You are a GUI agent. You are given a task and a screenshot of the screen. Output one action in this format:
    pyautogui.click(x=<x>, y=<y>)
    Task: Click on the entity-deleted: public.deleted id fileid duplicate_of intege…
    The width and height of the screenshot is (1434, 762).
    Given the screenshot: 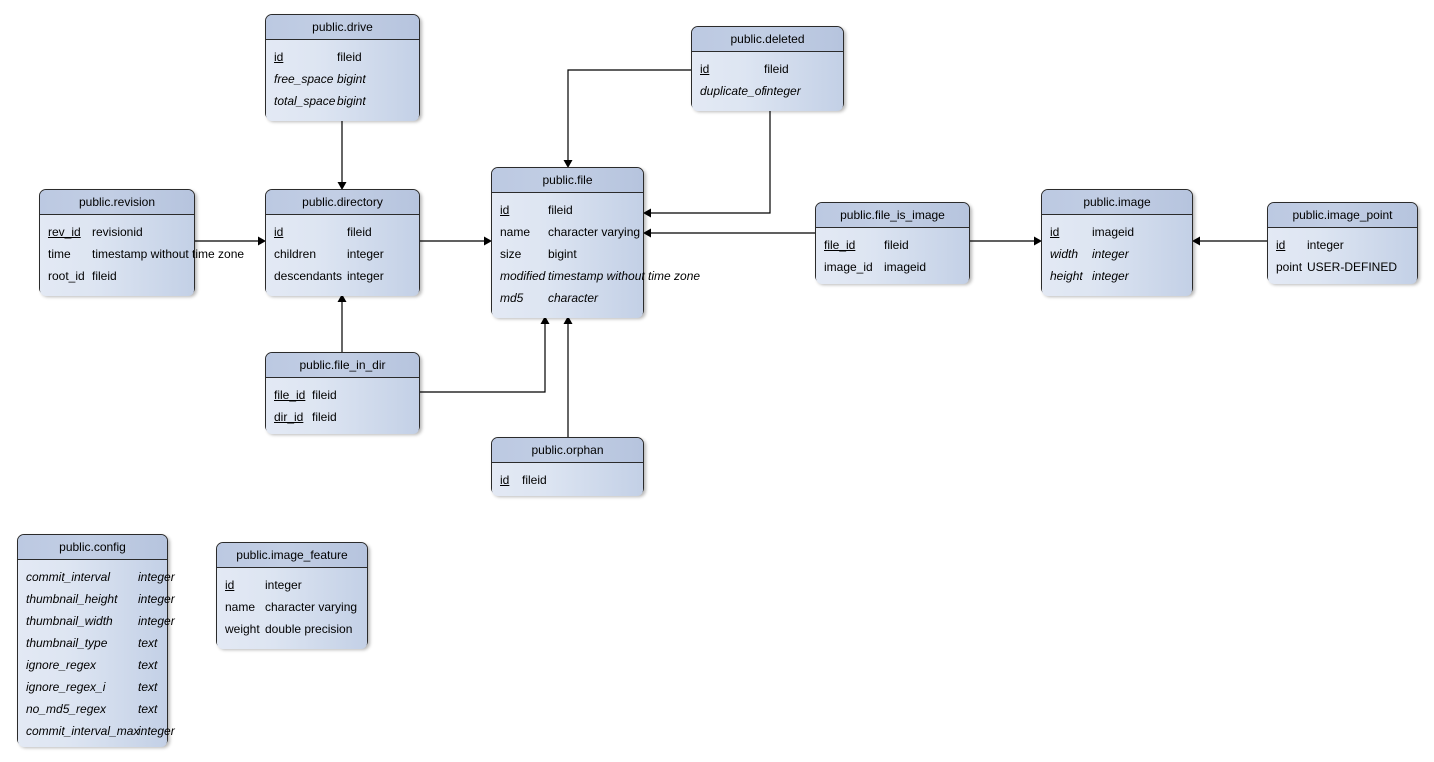 What is the action you would take?
    pyautogui.click(x=767, y=68)
    